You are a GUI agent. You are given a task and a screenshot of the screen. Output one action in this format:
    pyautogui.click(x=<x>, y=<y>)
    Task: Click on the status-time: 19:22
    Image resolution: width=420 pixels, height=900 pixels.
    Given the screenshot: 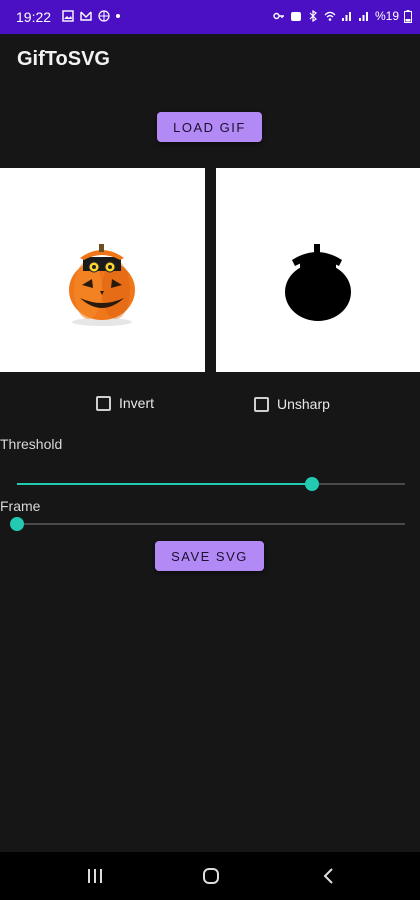 What is the action you would take?
    pyautogui.click(x=34, y=17)
    